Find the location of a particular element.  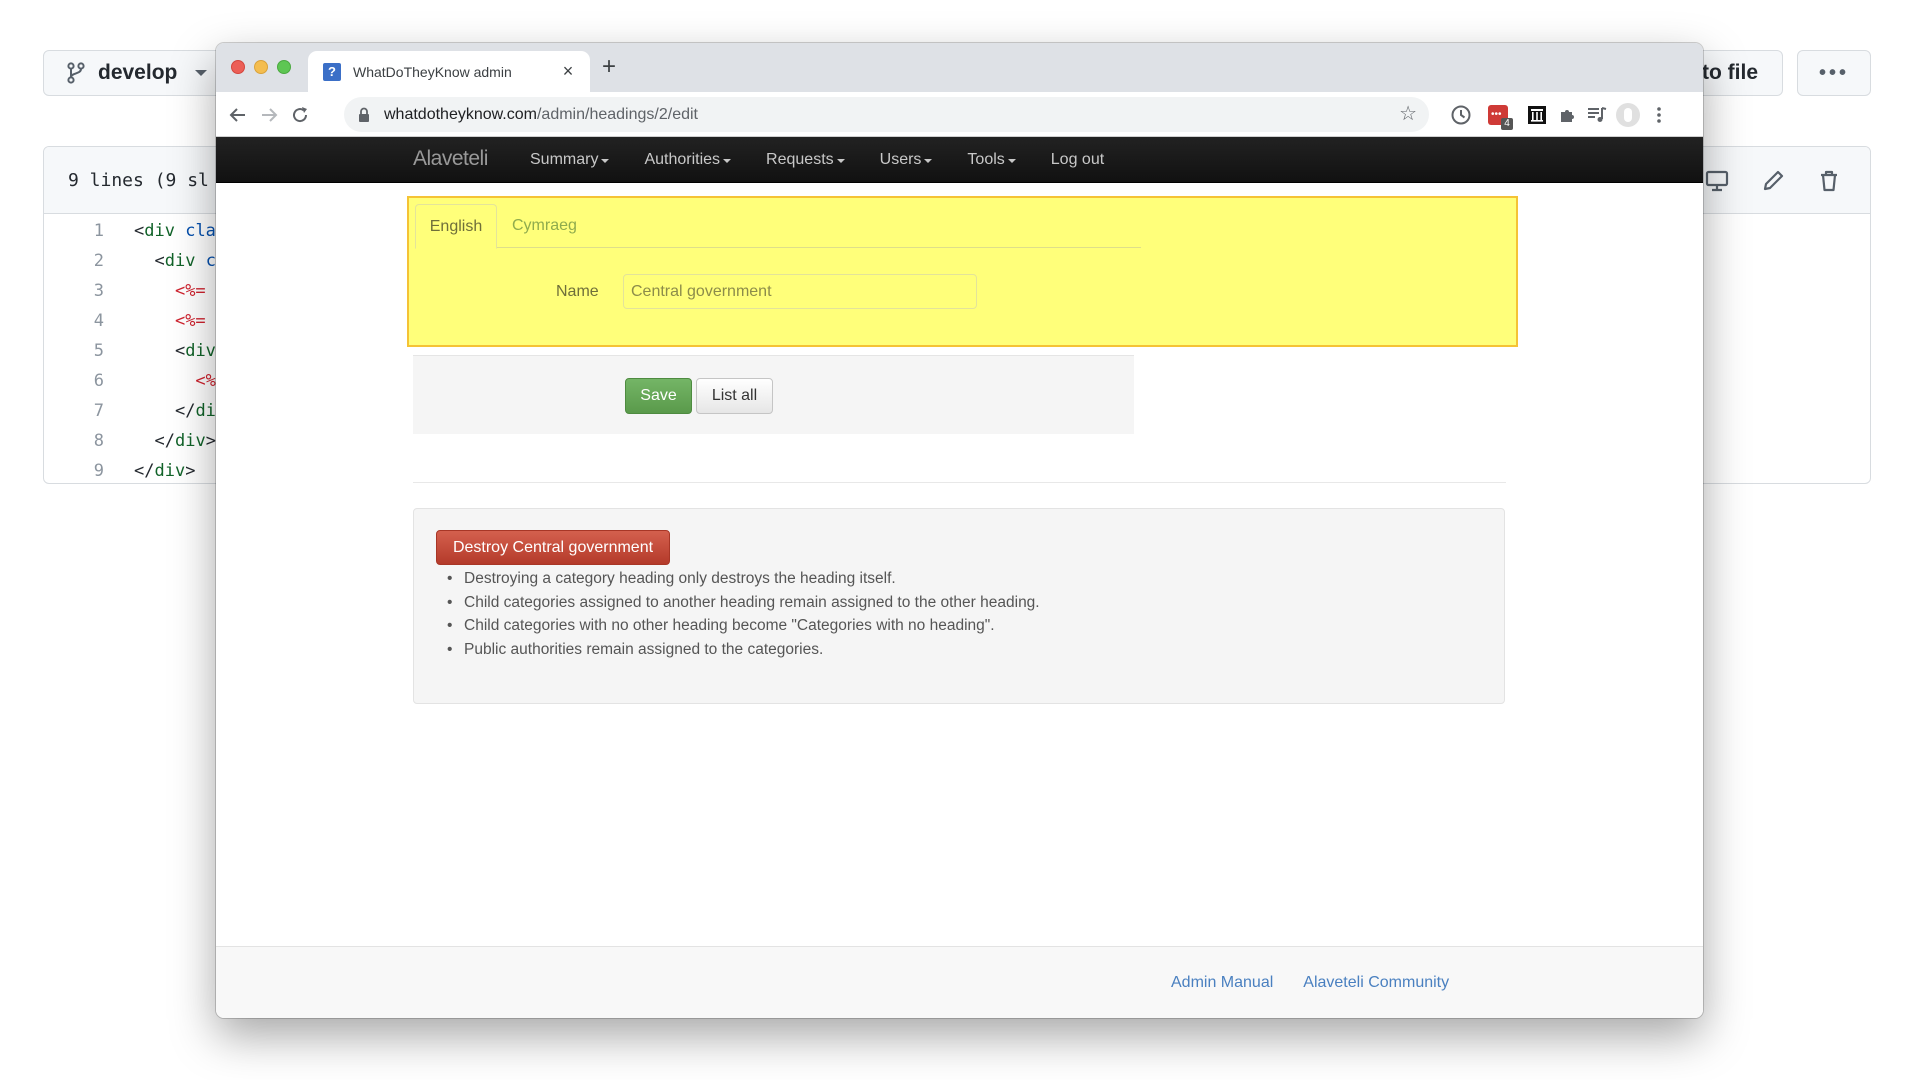

close-window-button is located at coordinates (238, 67).